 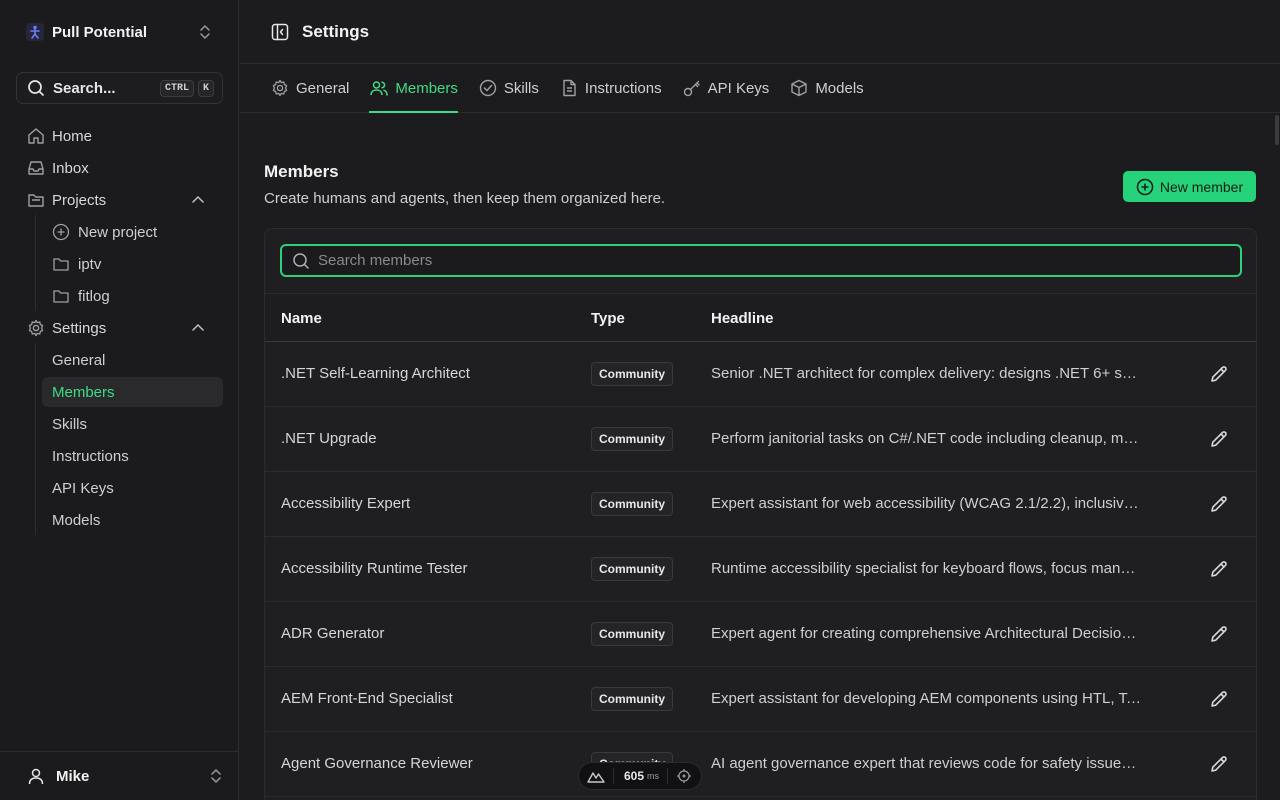 I want to click on new-member-button: New member, so click(x=1189, y=186).